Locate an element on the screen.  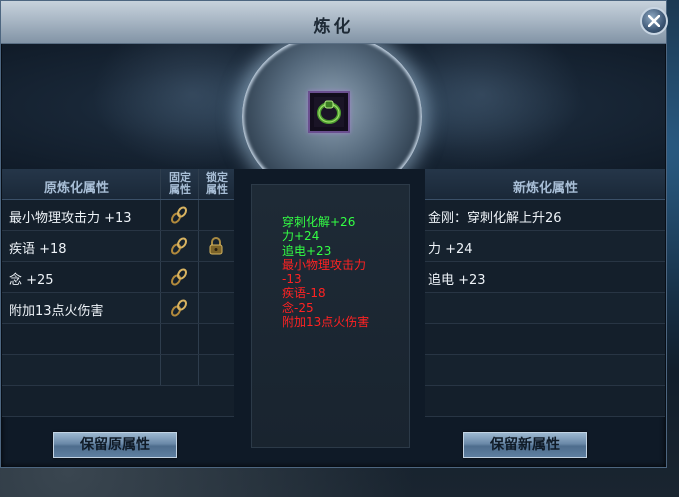
attribute-text: 力 +24 is located at coordinates (450, 249).